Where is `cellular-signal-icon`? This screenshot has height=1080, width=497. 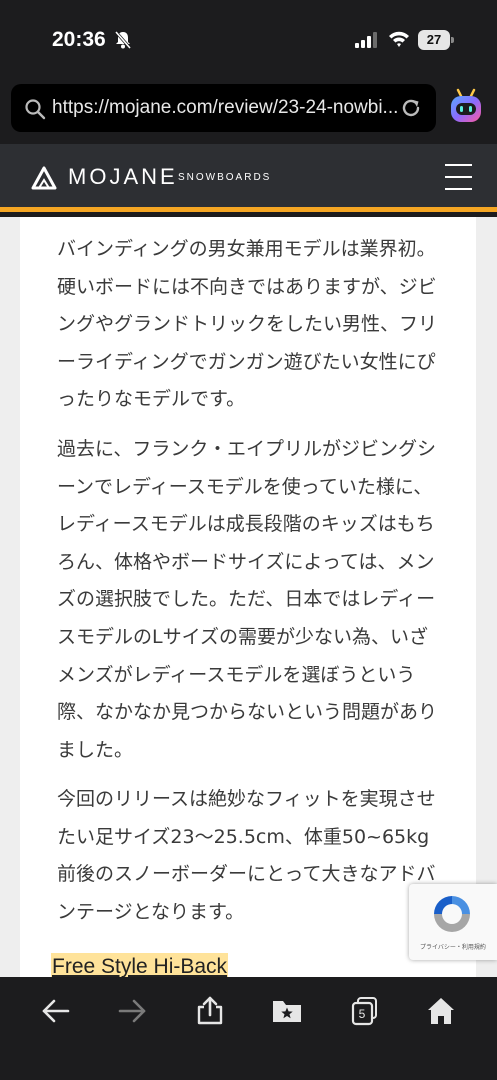
cellular-signal-icon is located at coordinates (366, 40).